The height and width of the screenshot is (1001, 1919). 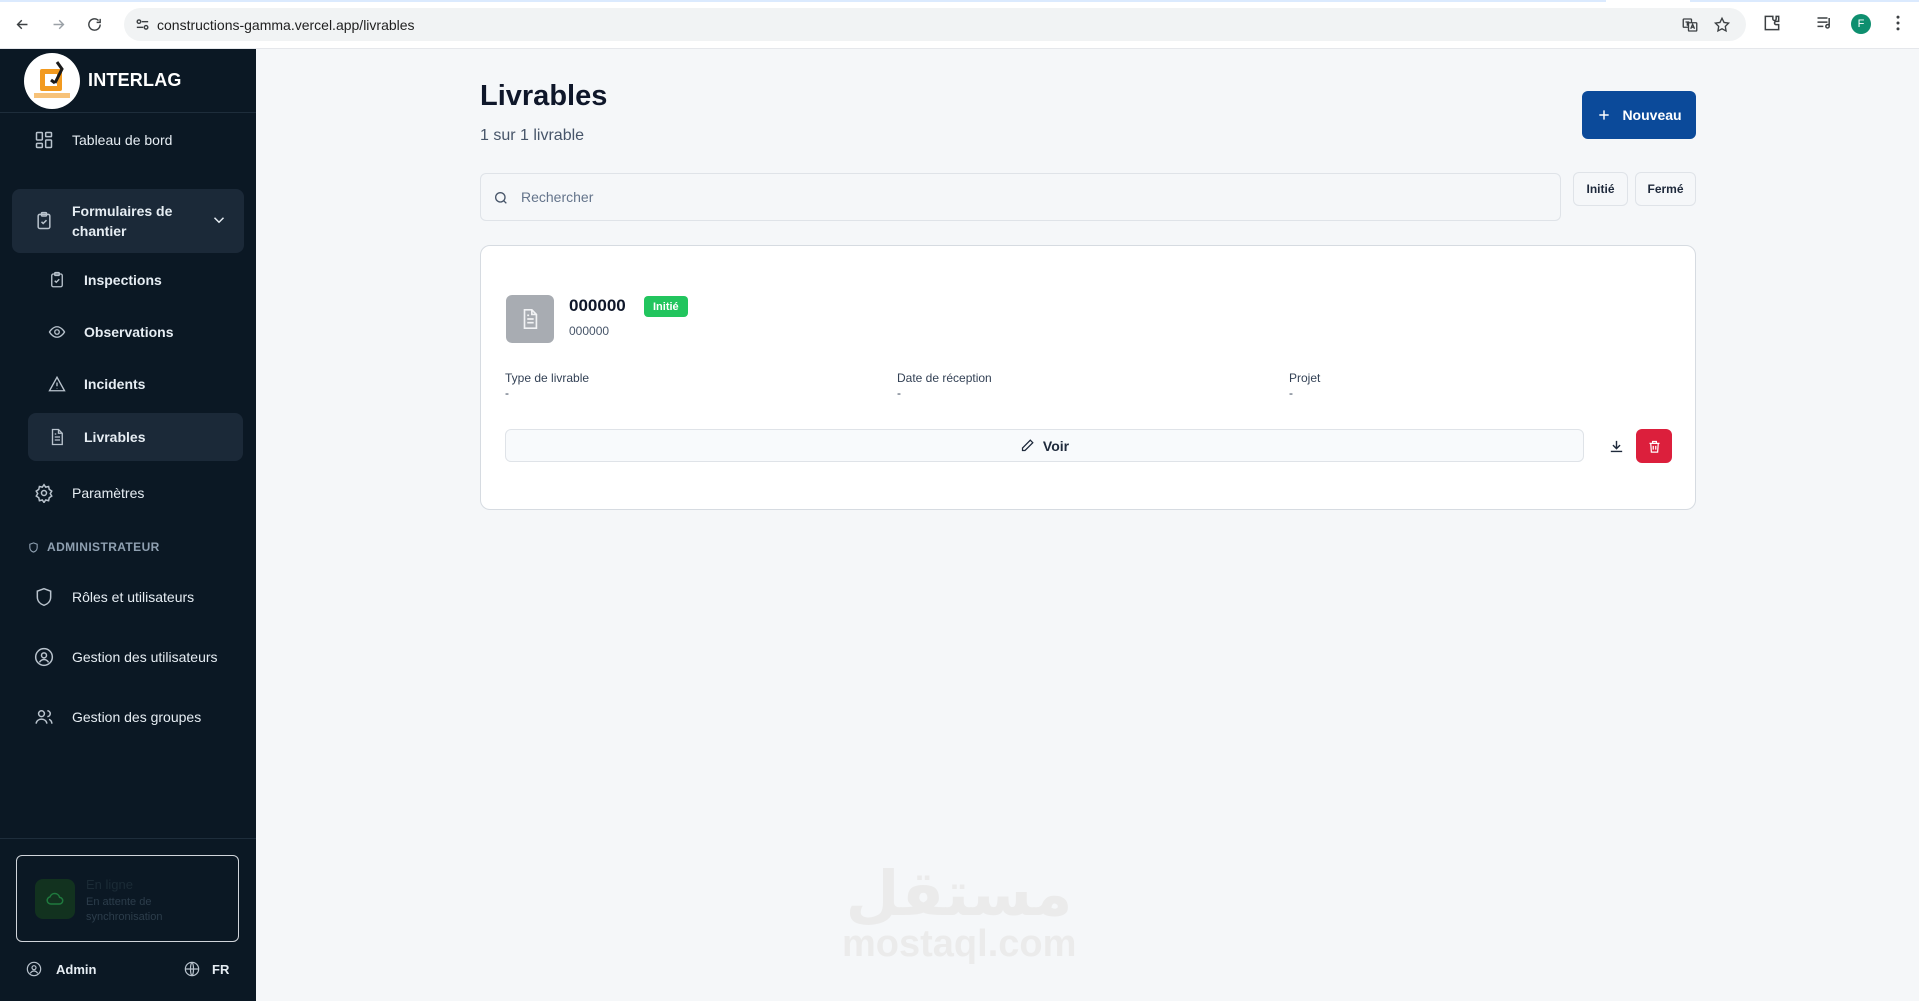 What do you see at coordinates (221, 969) in the screenshot?
I see `language-code: FR` at bounding box center [221, 969].